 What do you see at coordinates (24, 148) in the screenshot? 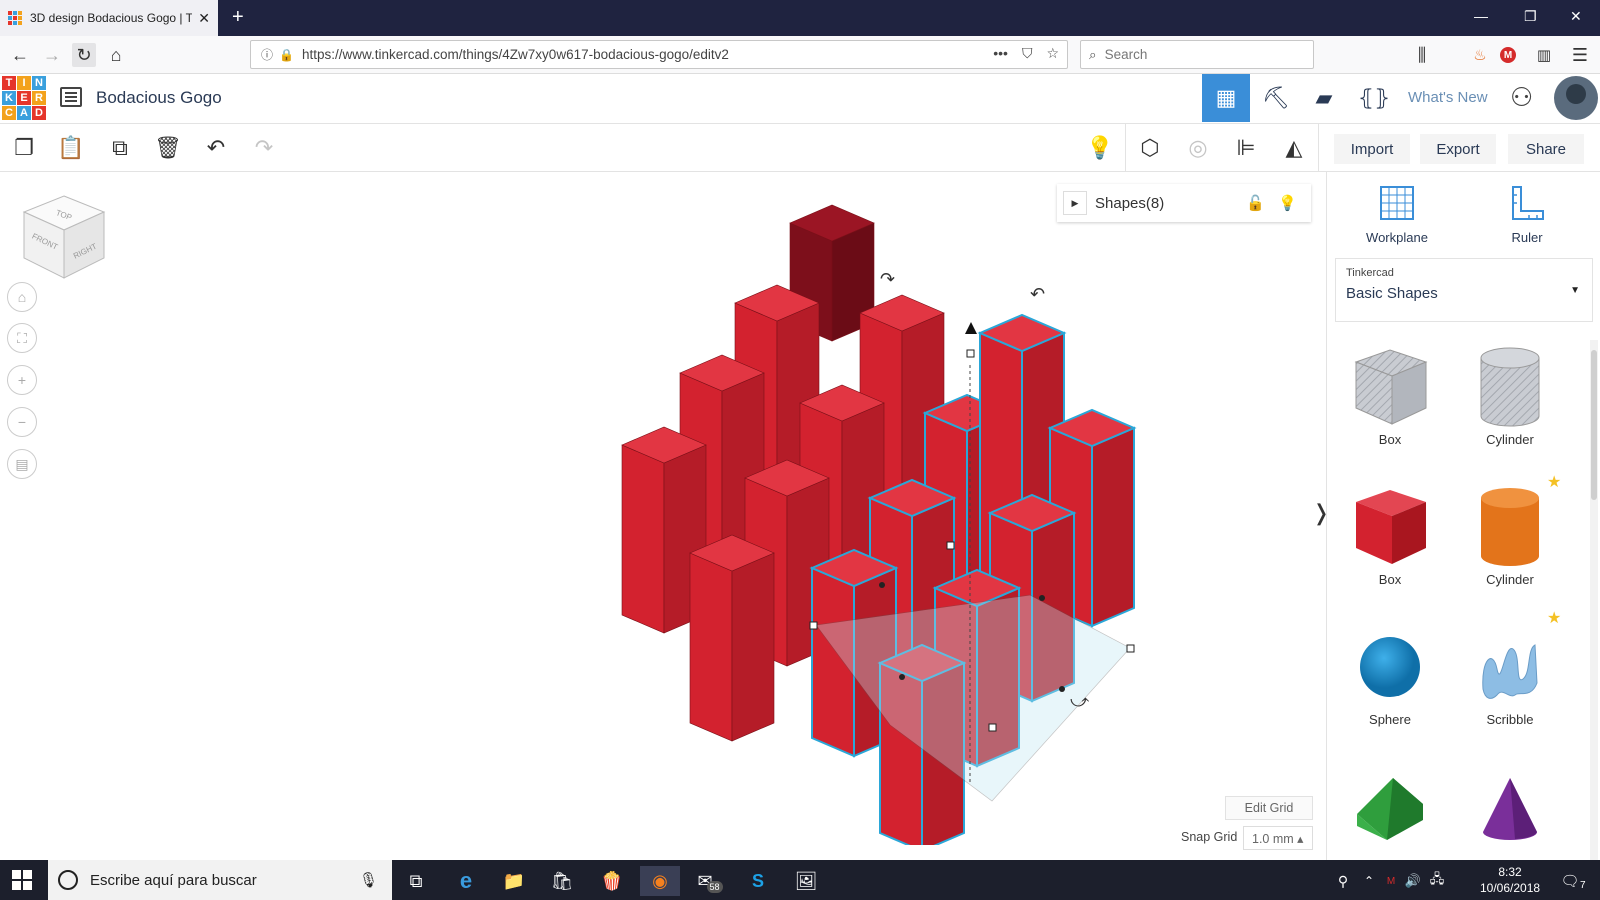
I see `copy-icon: ❐` at bounding box center [24, 148].